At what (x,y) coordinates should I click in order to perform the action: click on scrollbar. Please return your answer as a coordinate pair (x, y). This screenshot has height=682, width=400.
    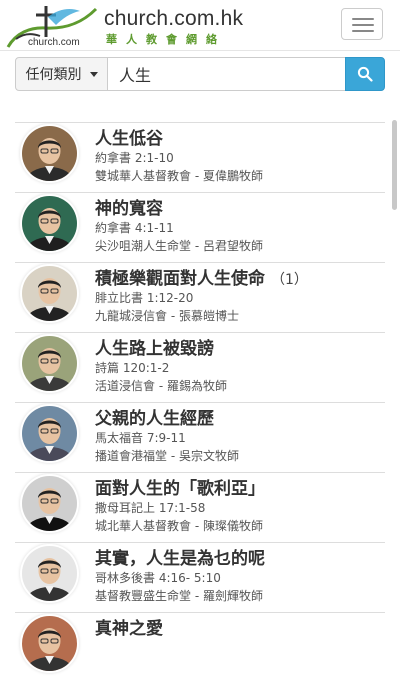
    Looking at the image, I should click on (394, 165).